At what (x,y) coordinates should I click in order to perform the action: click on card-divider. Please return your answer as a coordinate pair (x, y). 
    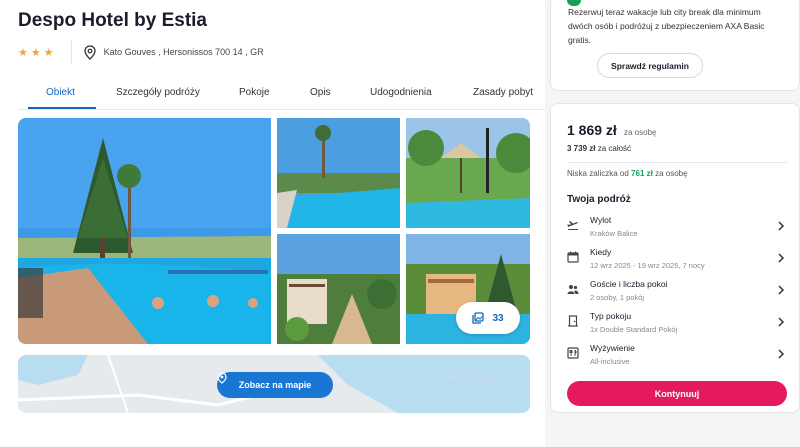
    Looking at the image, I should click on (677, 162).